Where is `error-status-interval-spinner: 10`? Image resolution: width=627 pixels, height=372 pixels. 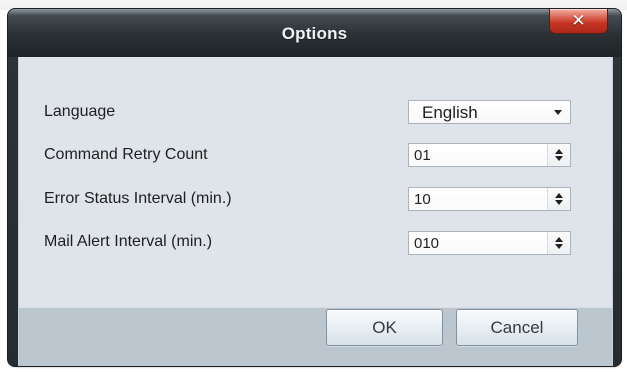
error-status-interval-spinner: 10 is located at coordinates (489, 199).